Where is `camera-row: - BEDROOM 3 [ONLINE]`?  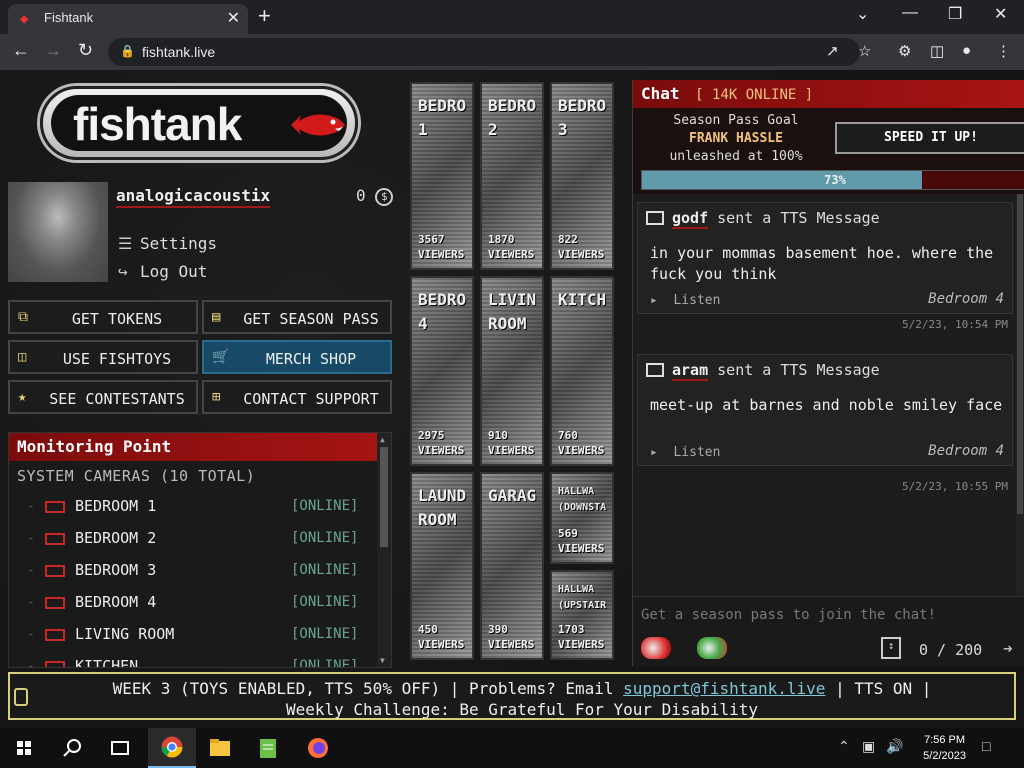
camera-row: - BEDROOM 3 [ONLINE] is located at coordinates (200, 571).